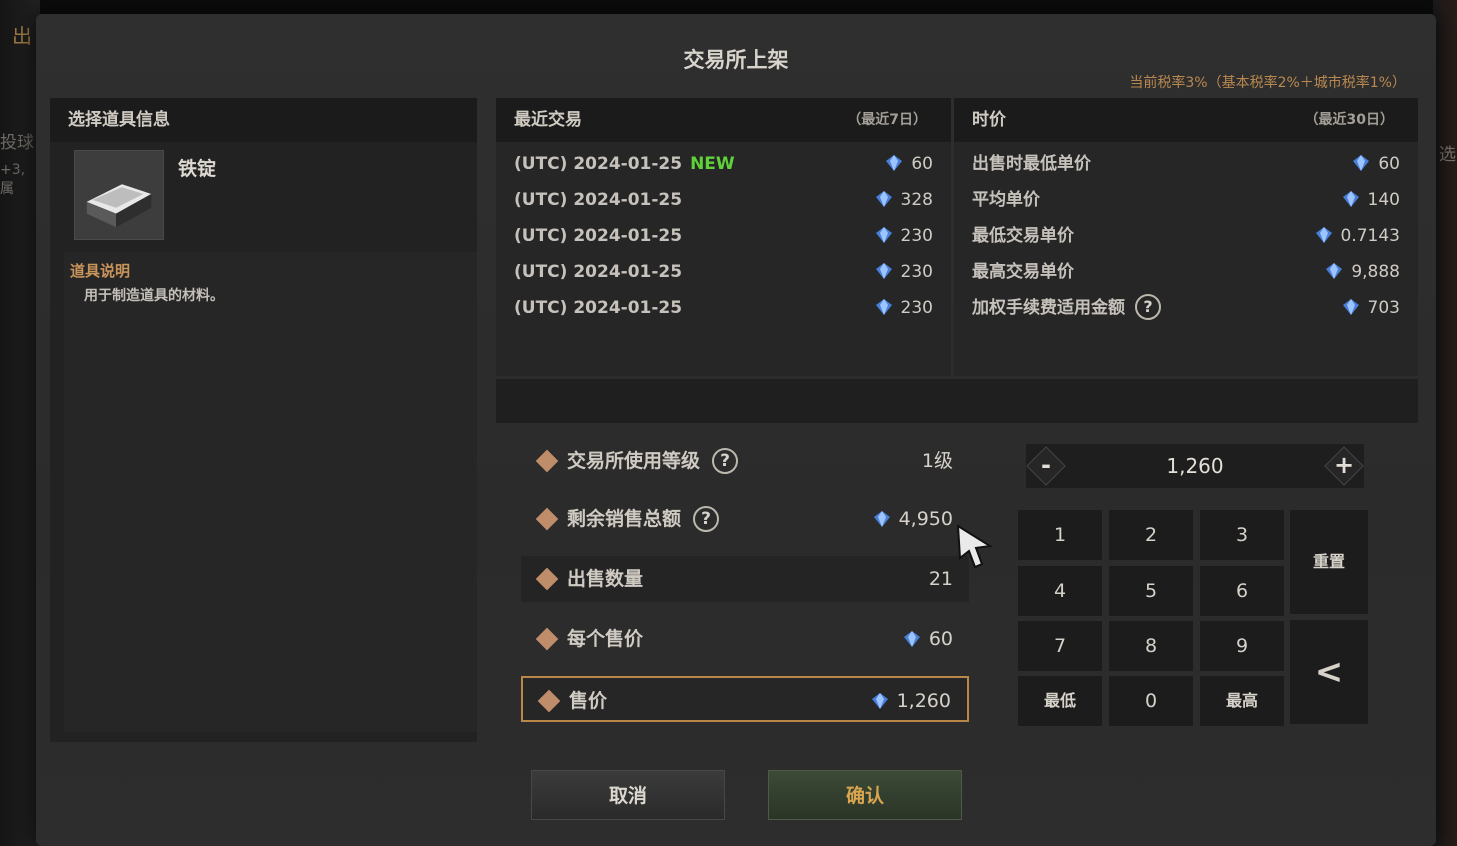 The height and width of the screenshot is (846, 1457). I want to click on increment-button: +, so click(1344, 466).